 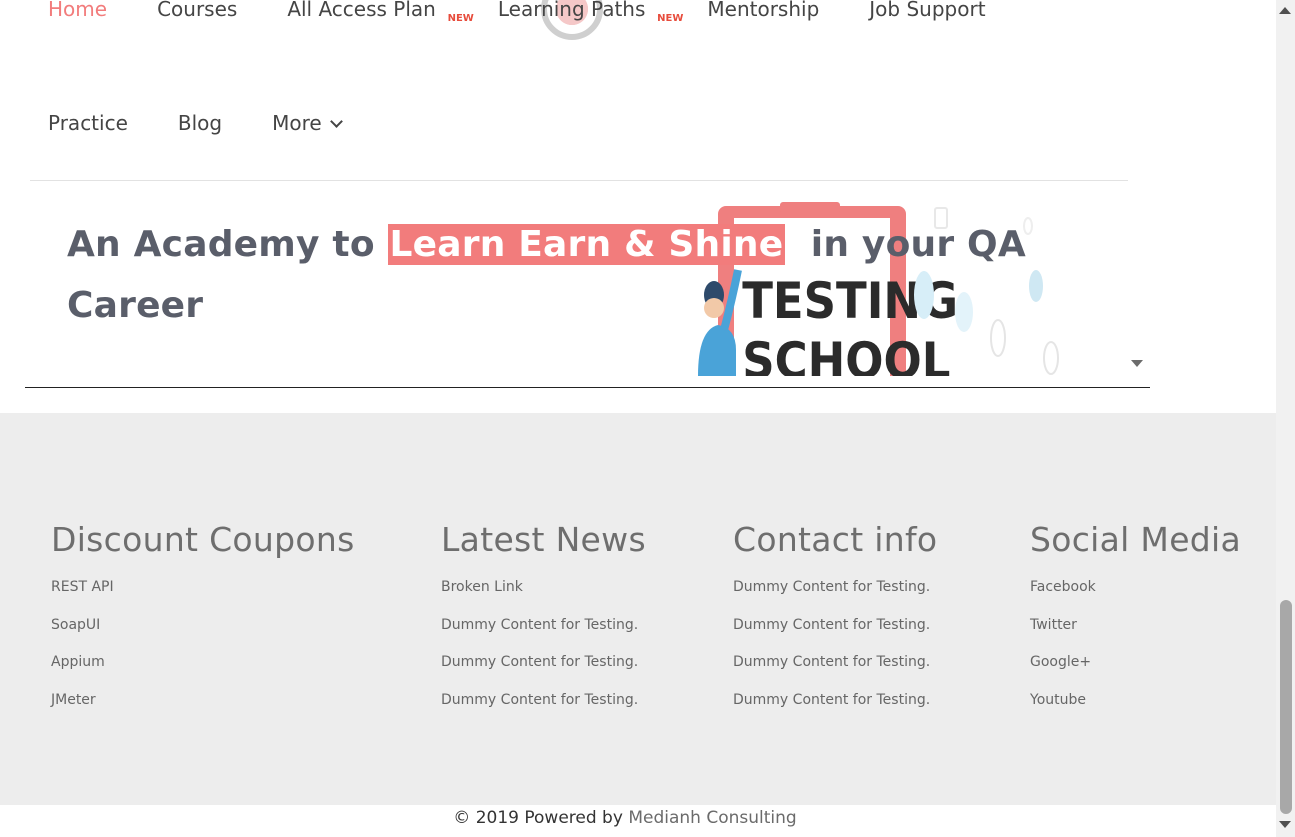 I want to click on footer-link-facebook: Facebook, so click(x=1135, y=596).